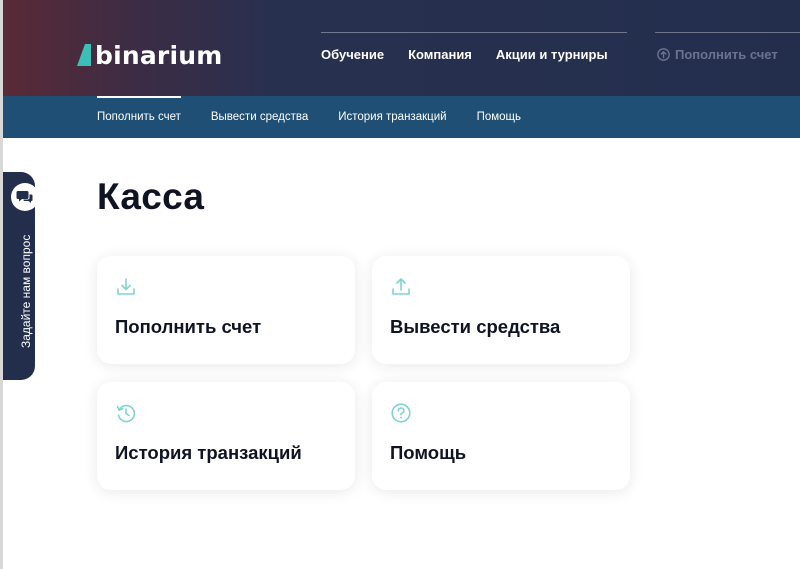 This screenshot has height=569, width=800. What do you see at coordinates (126, 413) in the screenshot?
I see `history-icon` at bounding box center [126, 413].